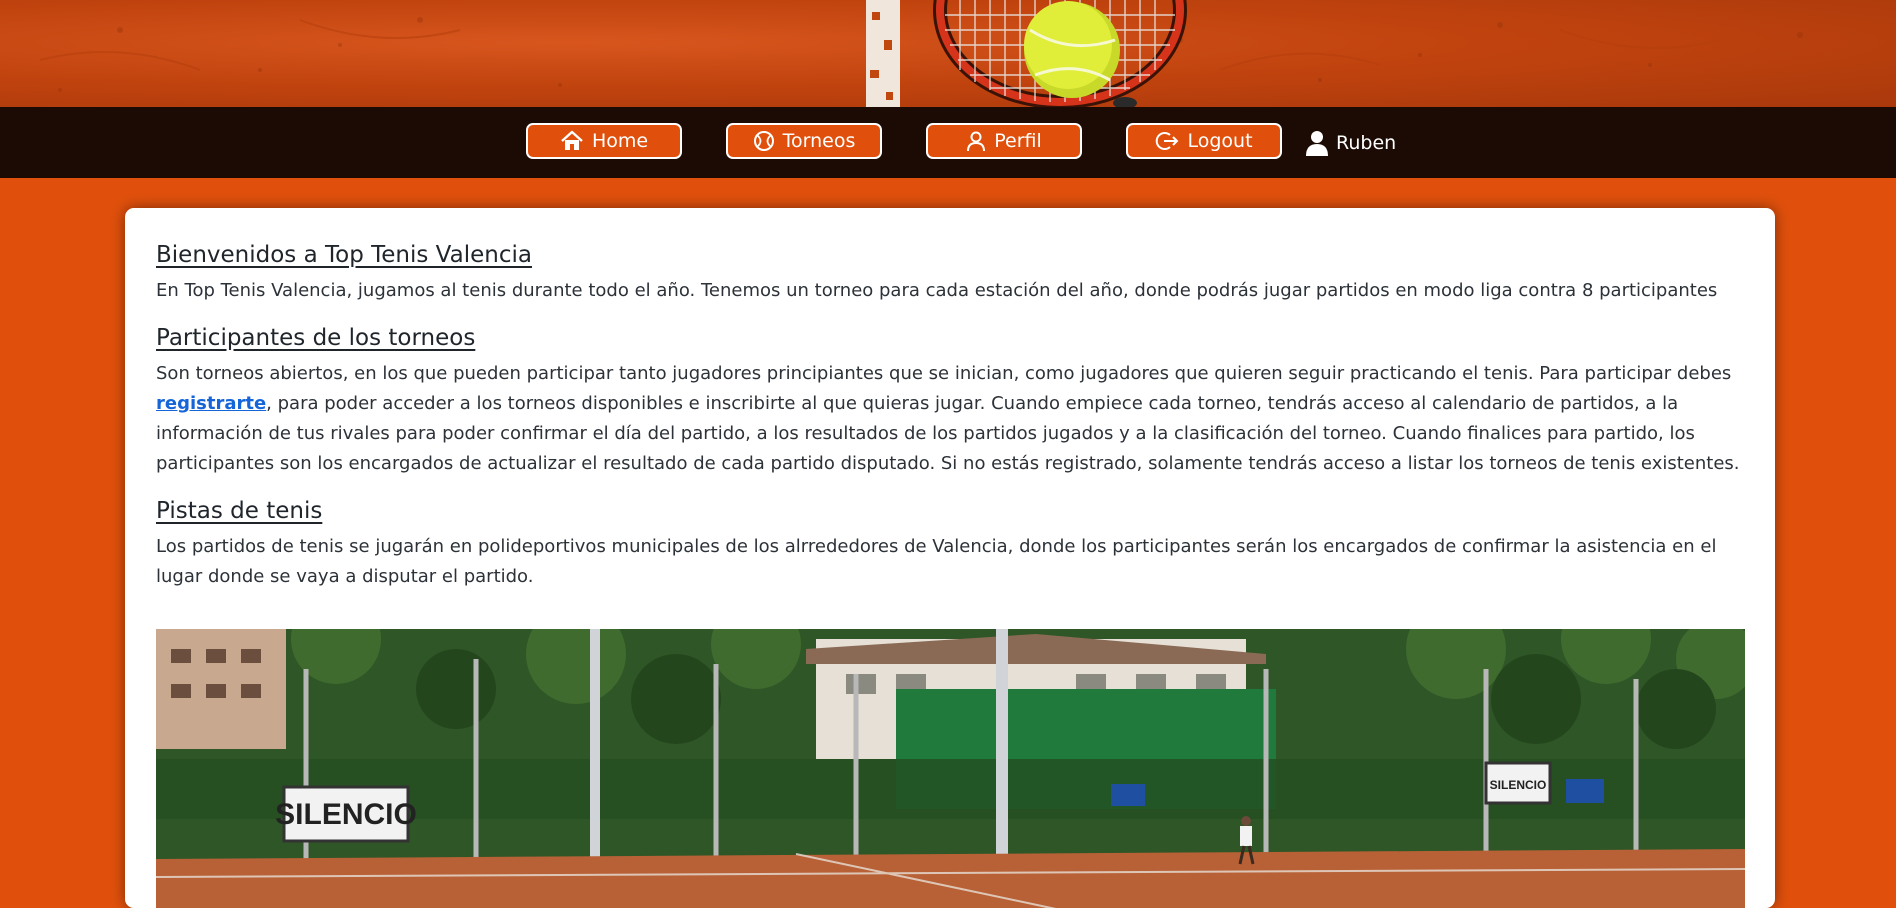  Describe the element at coordinates (316, 338) in the screenshot. I see `section-title-participants: Participantes de los torneos` at that location.